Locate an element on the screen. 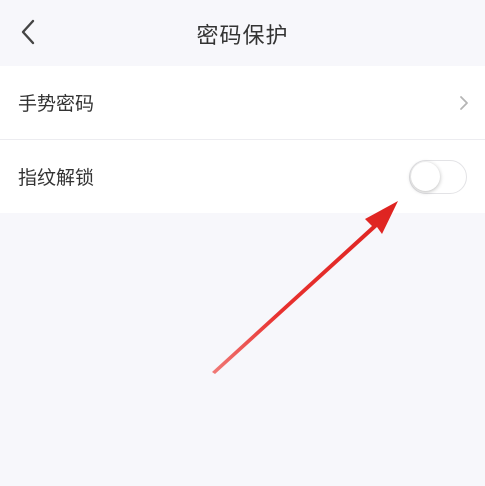 The image size is (485, 486). page-title: 密码保护 is located at coordinates (242, 36).